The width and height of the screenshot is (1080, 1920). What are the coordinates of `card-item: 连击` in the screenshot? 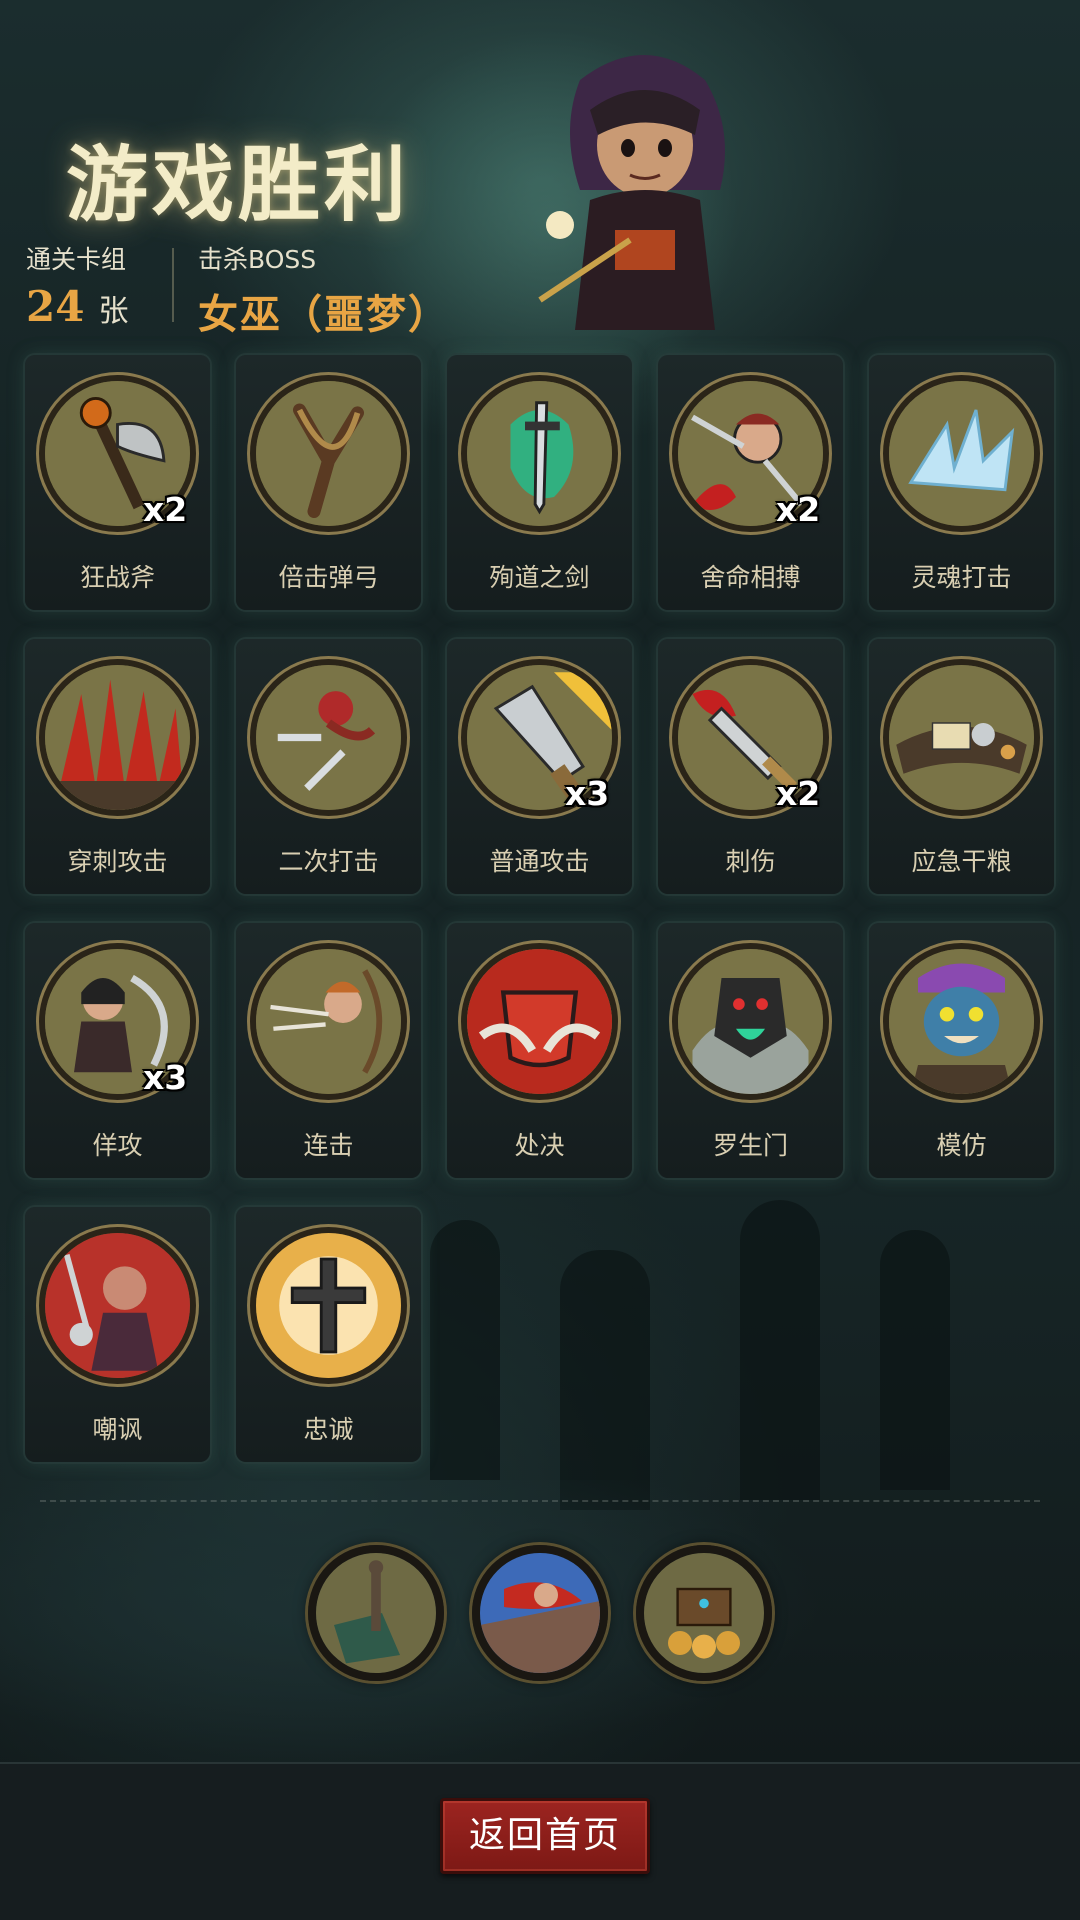 It's located at (328, 1050).